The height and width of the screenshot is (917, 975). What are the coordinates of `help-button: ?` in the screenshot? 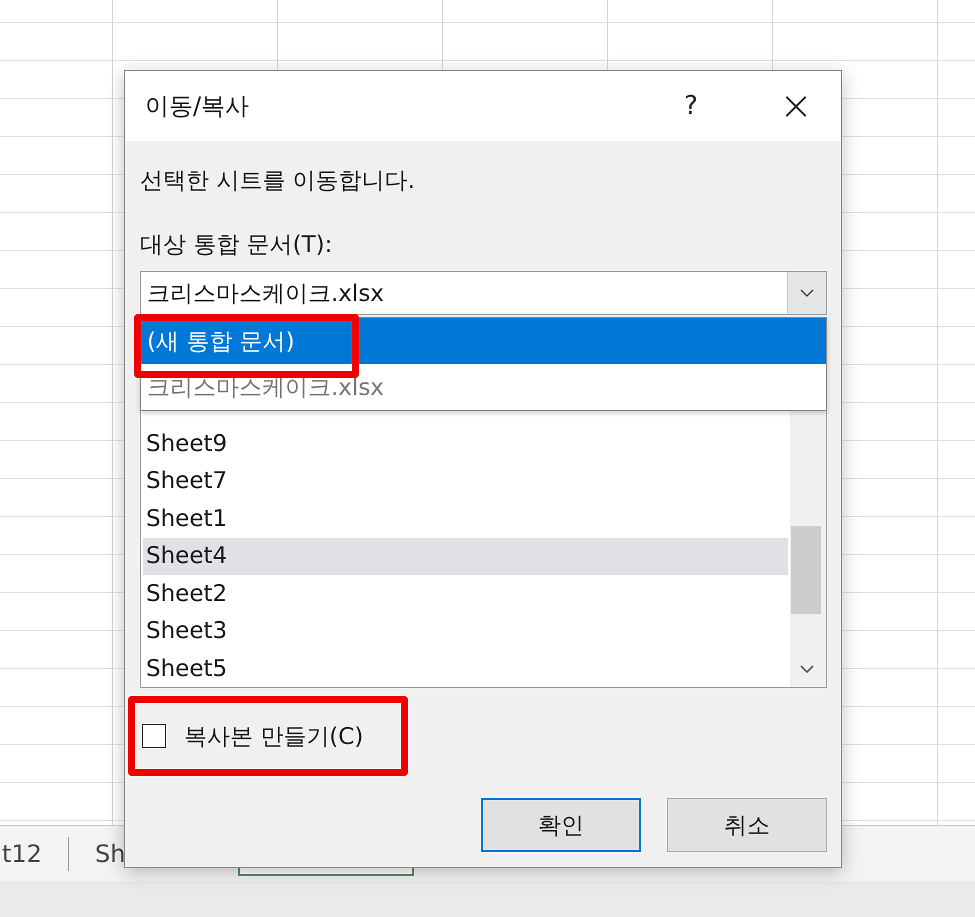 It's located at (691, 106).